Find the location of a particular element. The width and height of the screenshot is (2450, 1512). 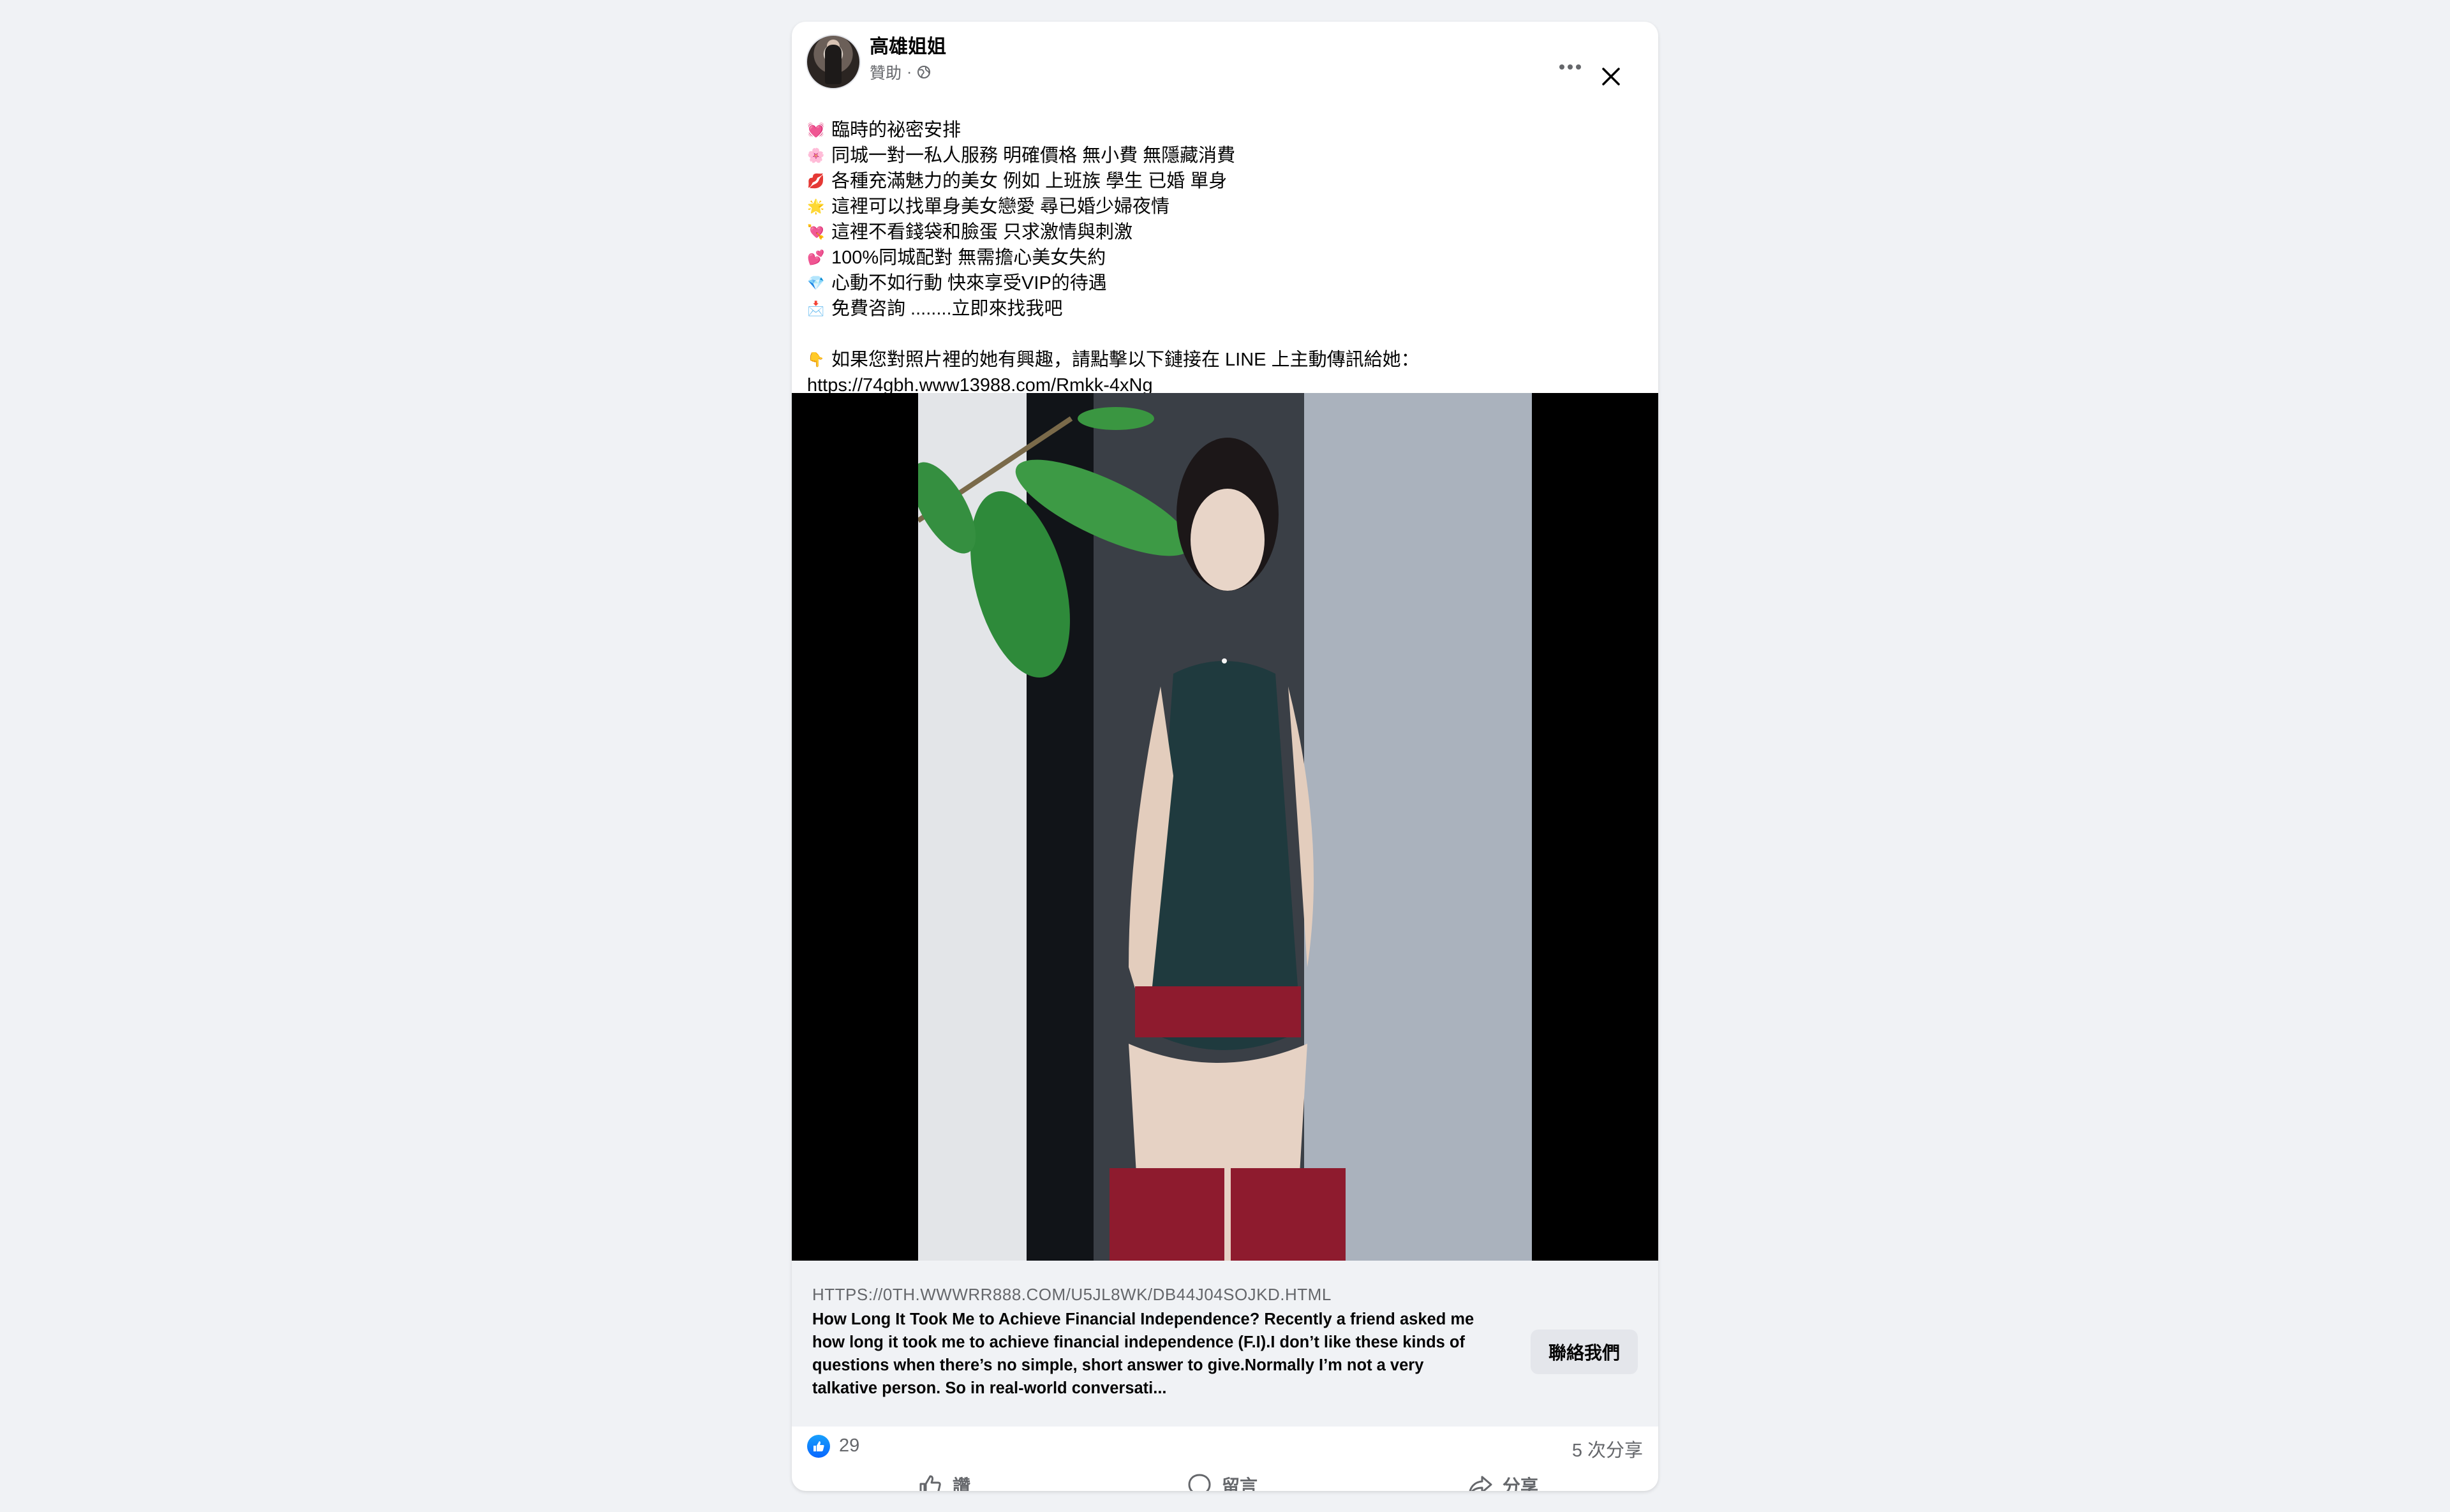

comment-label: 留言 is located at coordinates (1240, 1483).